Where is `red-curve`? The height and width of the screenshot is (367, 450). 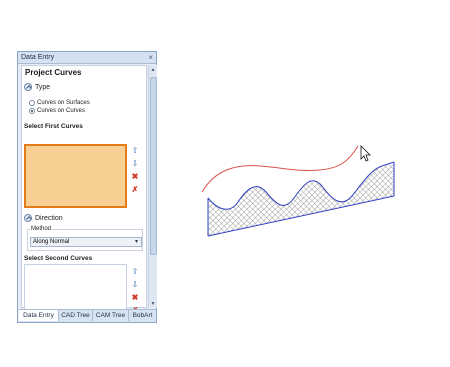
red-curve is located at coordinates (280, 169).